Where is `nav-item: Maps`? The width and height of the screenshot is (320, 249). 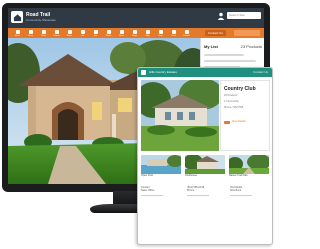 nav-item: Maps is located at coordinates (134, 33).